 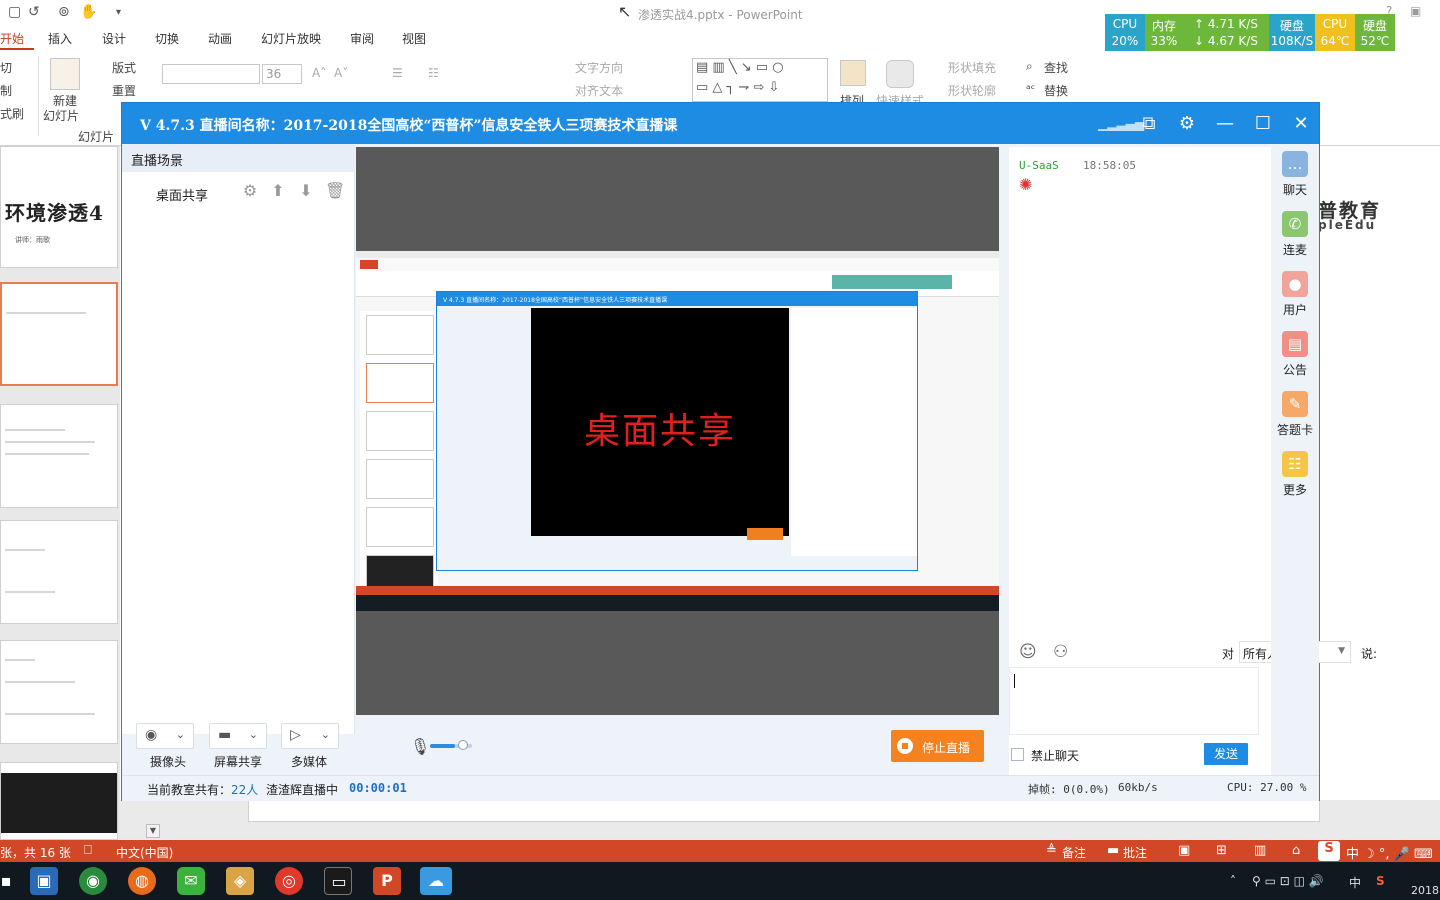 What do you see at coordinates (1074, 852) in the screenshot?
I see `notes-button: 备注` at bounding box center [1074, 852].